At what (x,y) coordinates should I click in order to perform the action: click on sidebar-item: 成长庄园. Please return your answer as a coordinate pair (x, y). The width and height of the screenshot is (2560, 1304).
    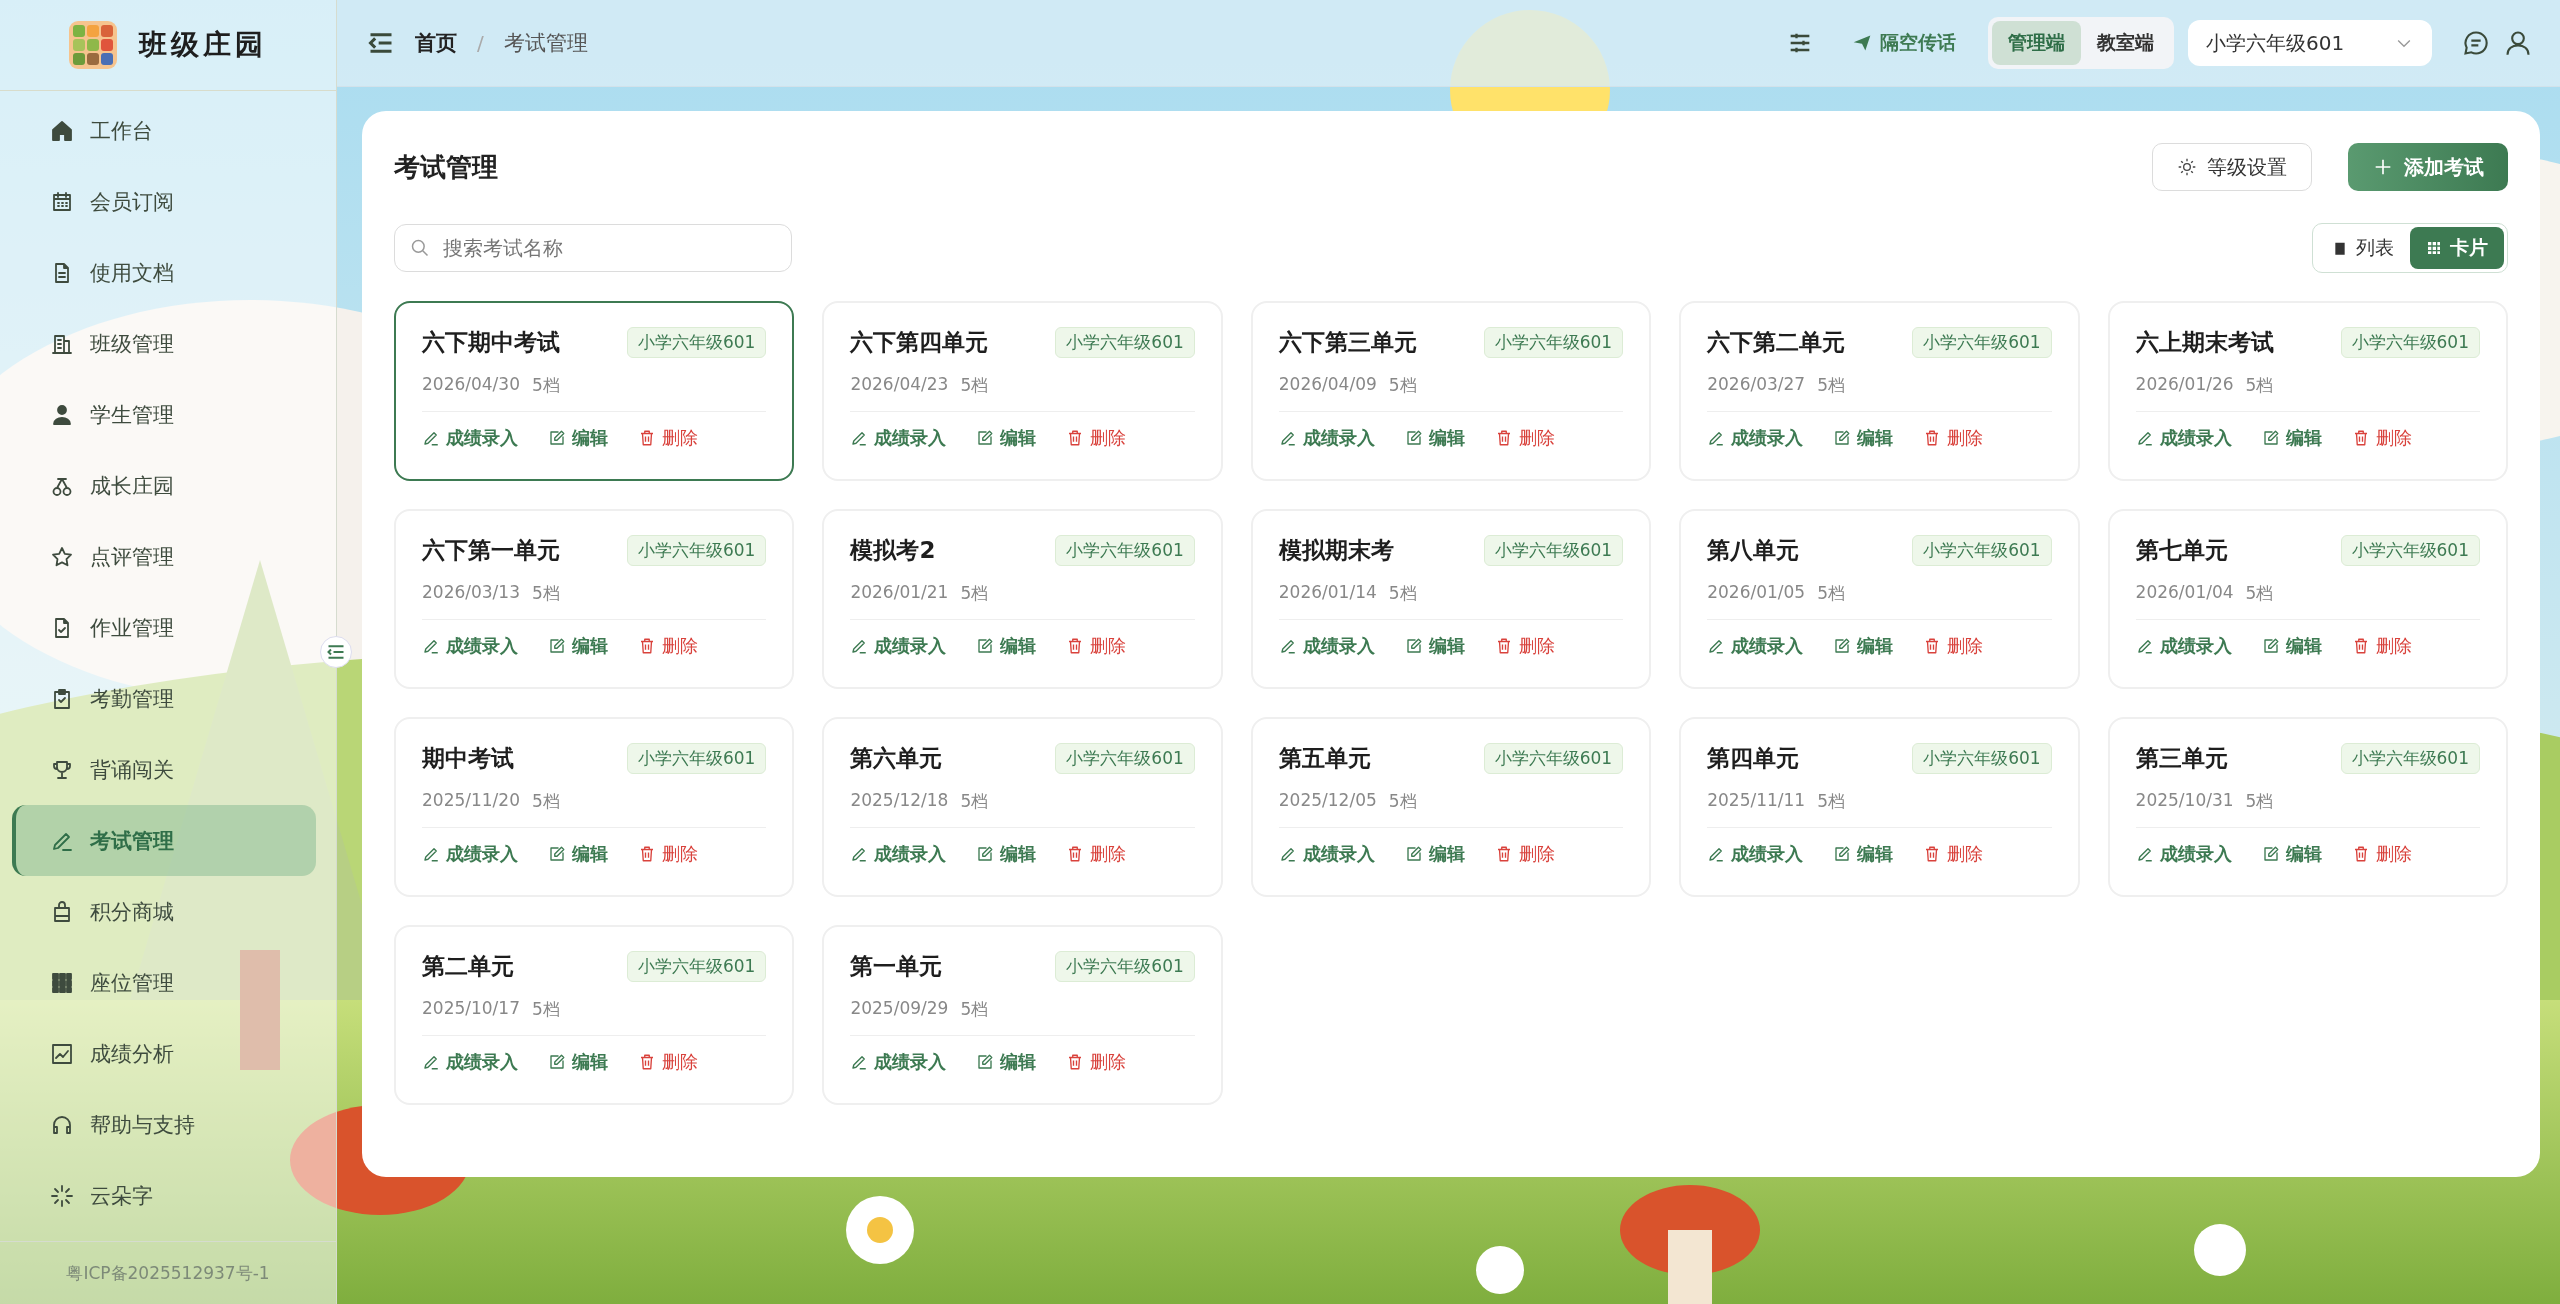
    Looking at the image, I should click on (164, 485).